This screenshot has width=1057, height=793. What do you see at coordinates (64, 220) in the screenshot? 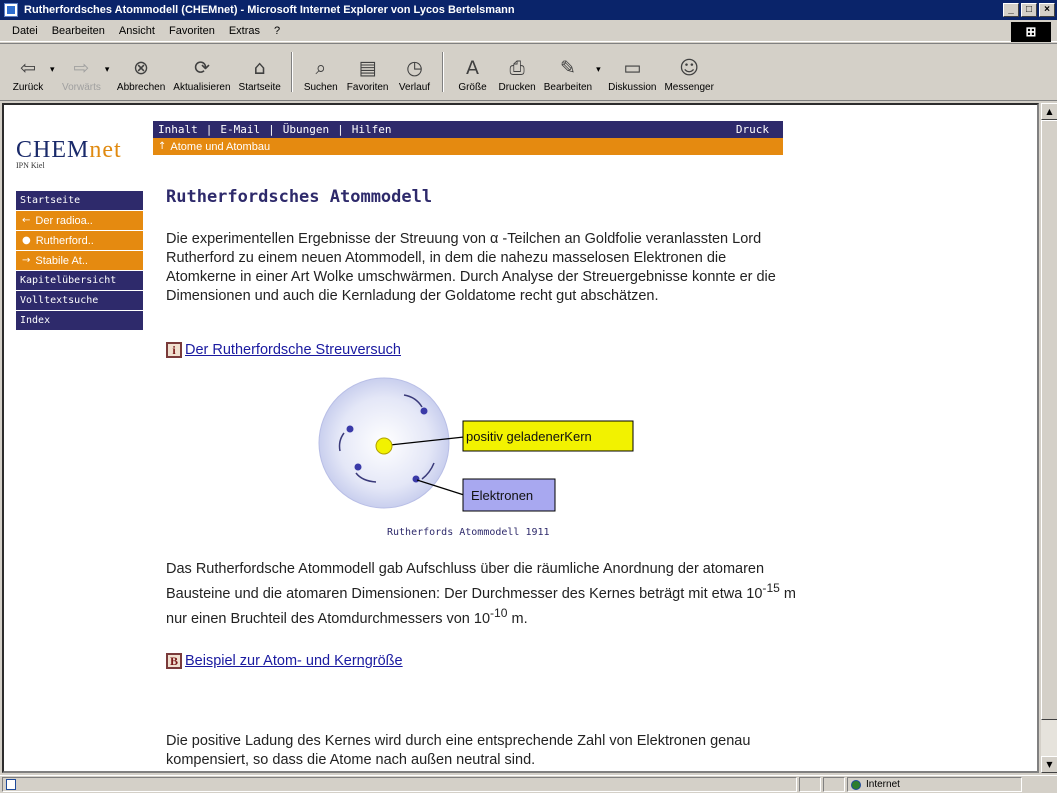
I see `sidebar-item-label: Der radioa..` at bounding box center [64, 220].